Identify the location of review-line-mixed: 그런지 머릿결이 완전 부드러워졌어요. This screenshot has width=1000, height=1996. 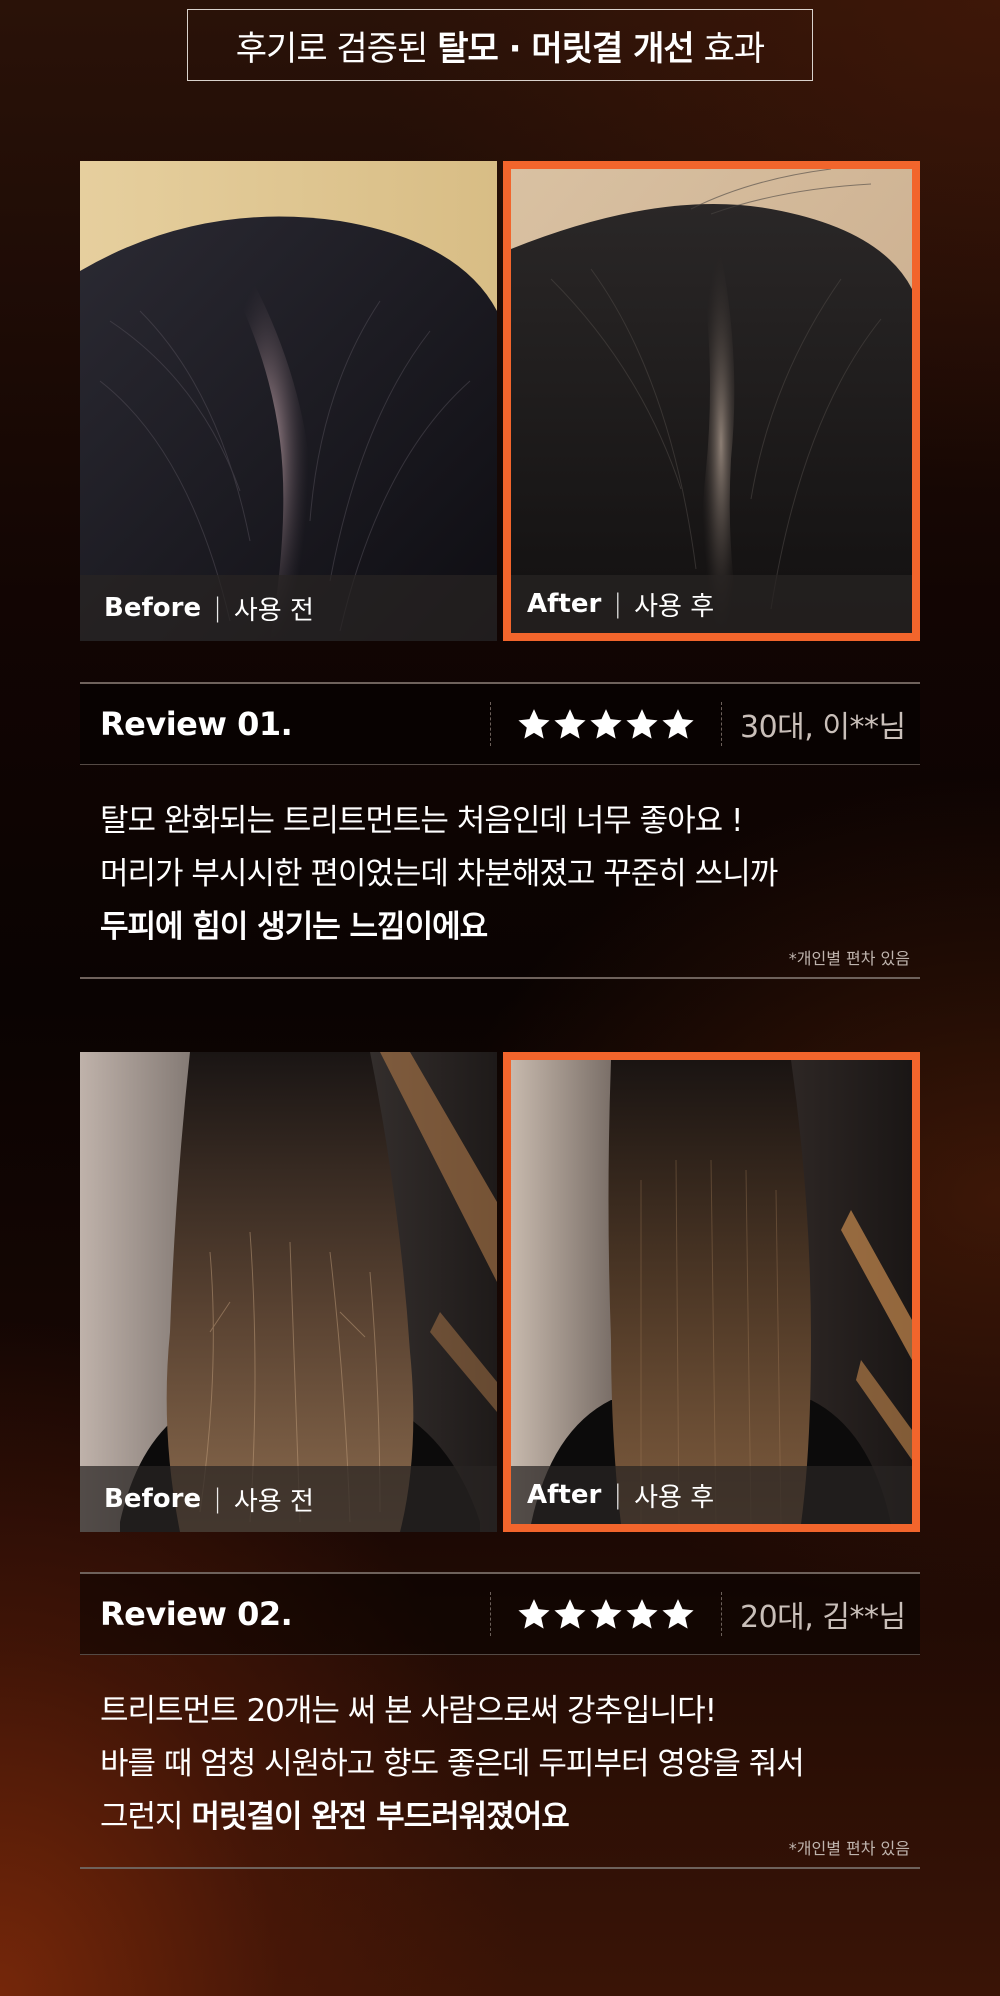
(500, 1817).